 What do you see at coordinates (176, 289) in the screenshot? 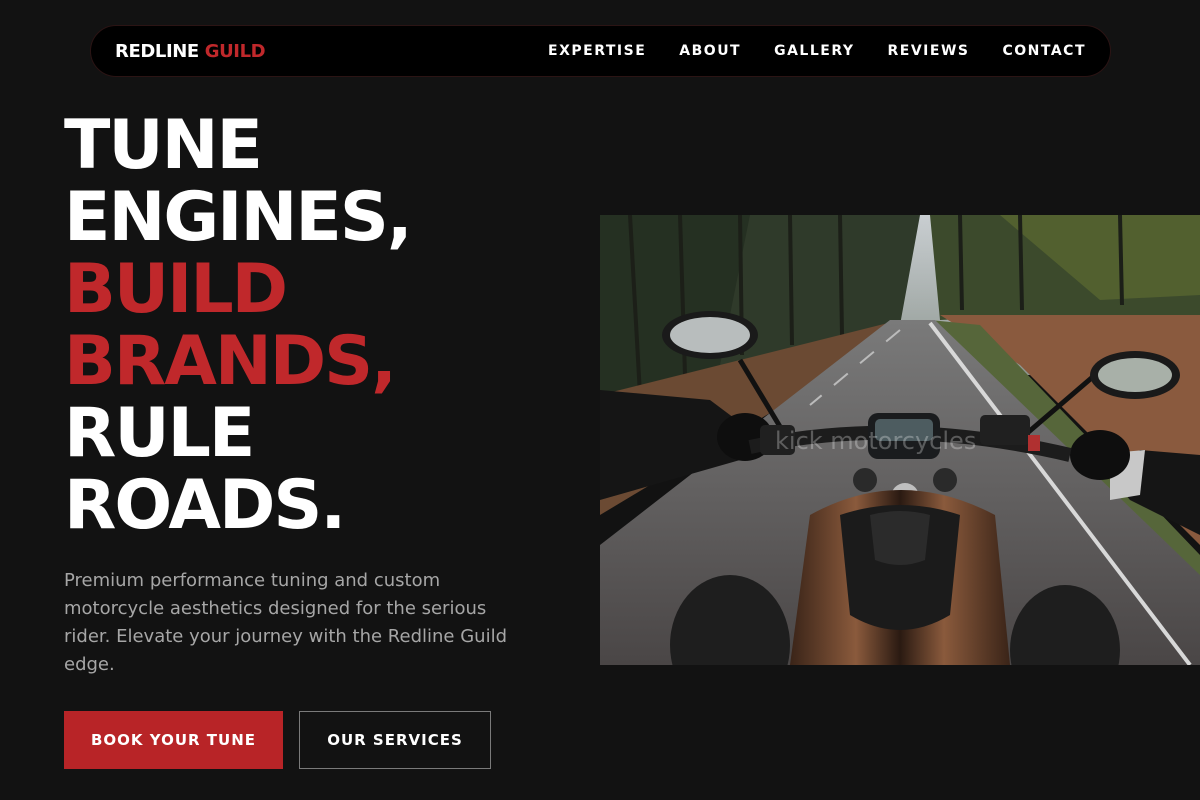
I see `headline-line-accent: BUILD` at bounding box center [176, 289].